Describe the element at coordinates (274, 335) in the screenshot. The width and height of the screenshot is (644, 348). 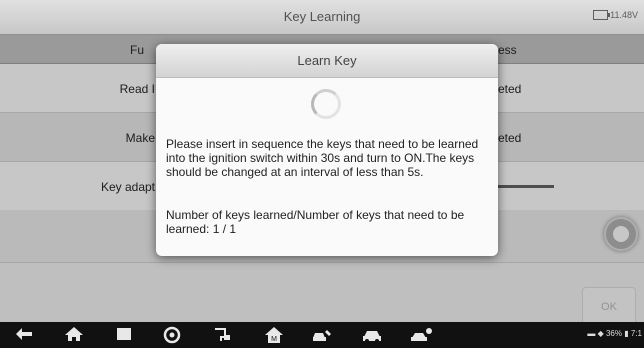
I see `autel-home-icon: M` at that location.